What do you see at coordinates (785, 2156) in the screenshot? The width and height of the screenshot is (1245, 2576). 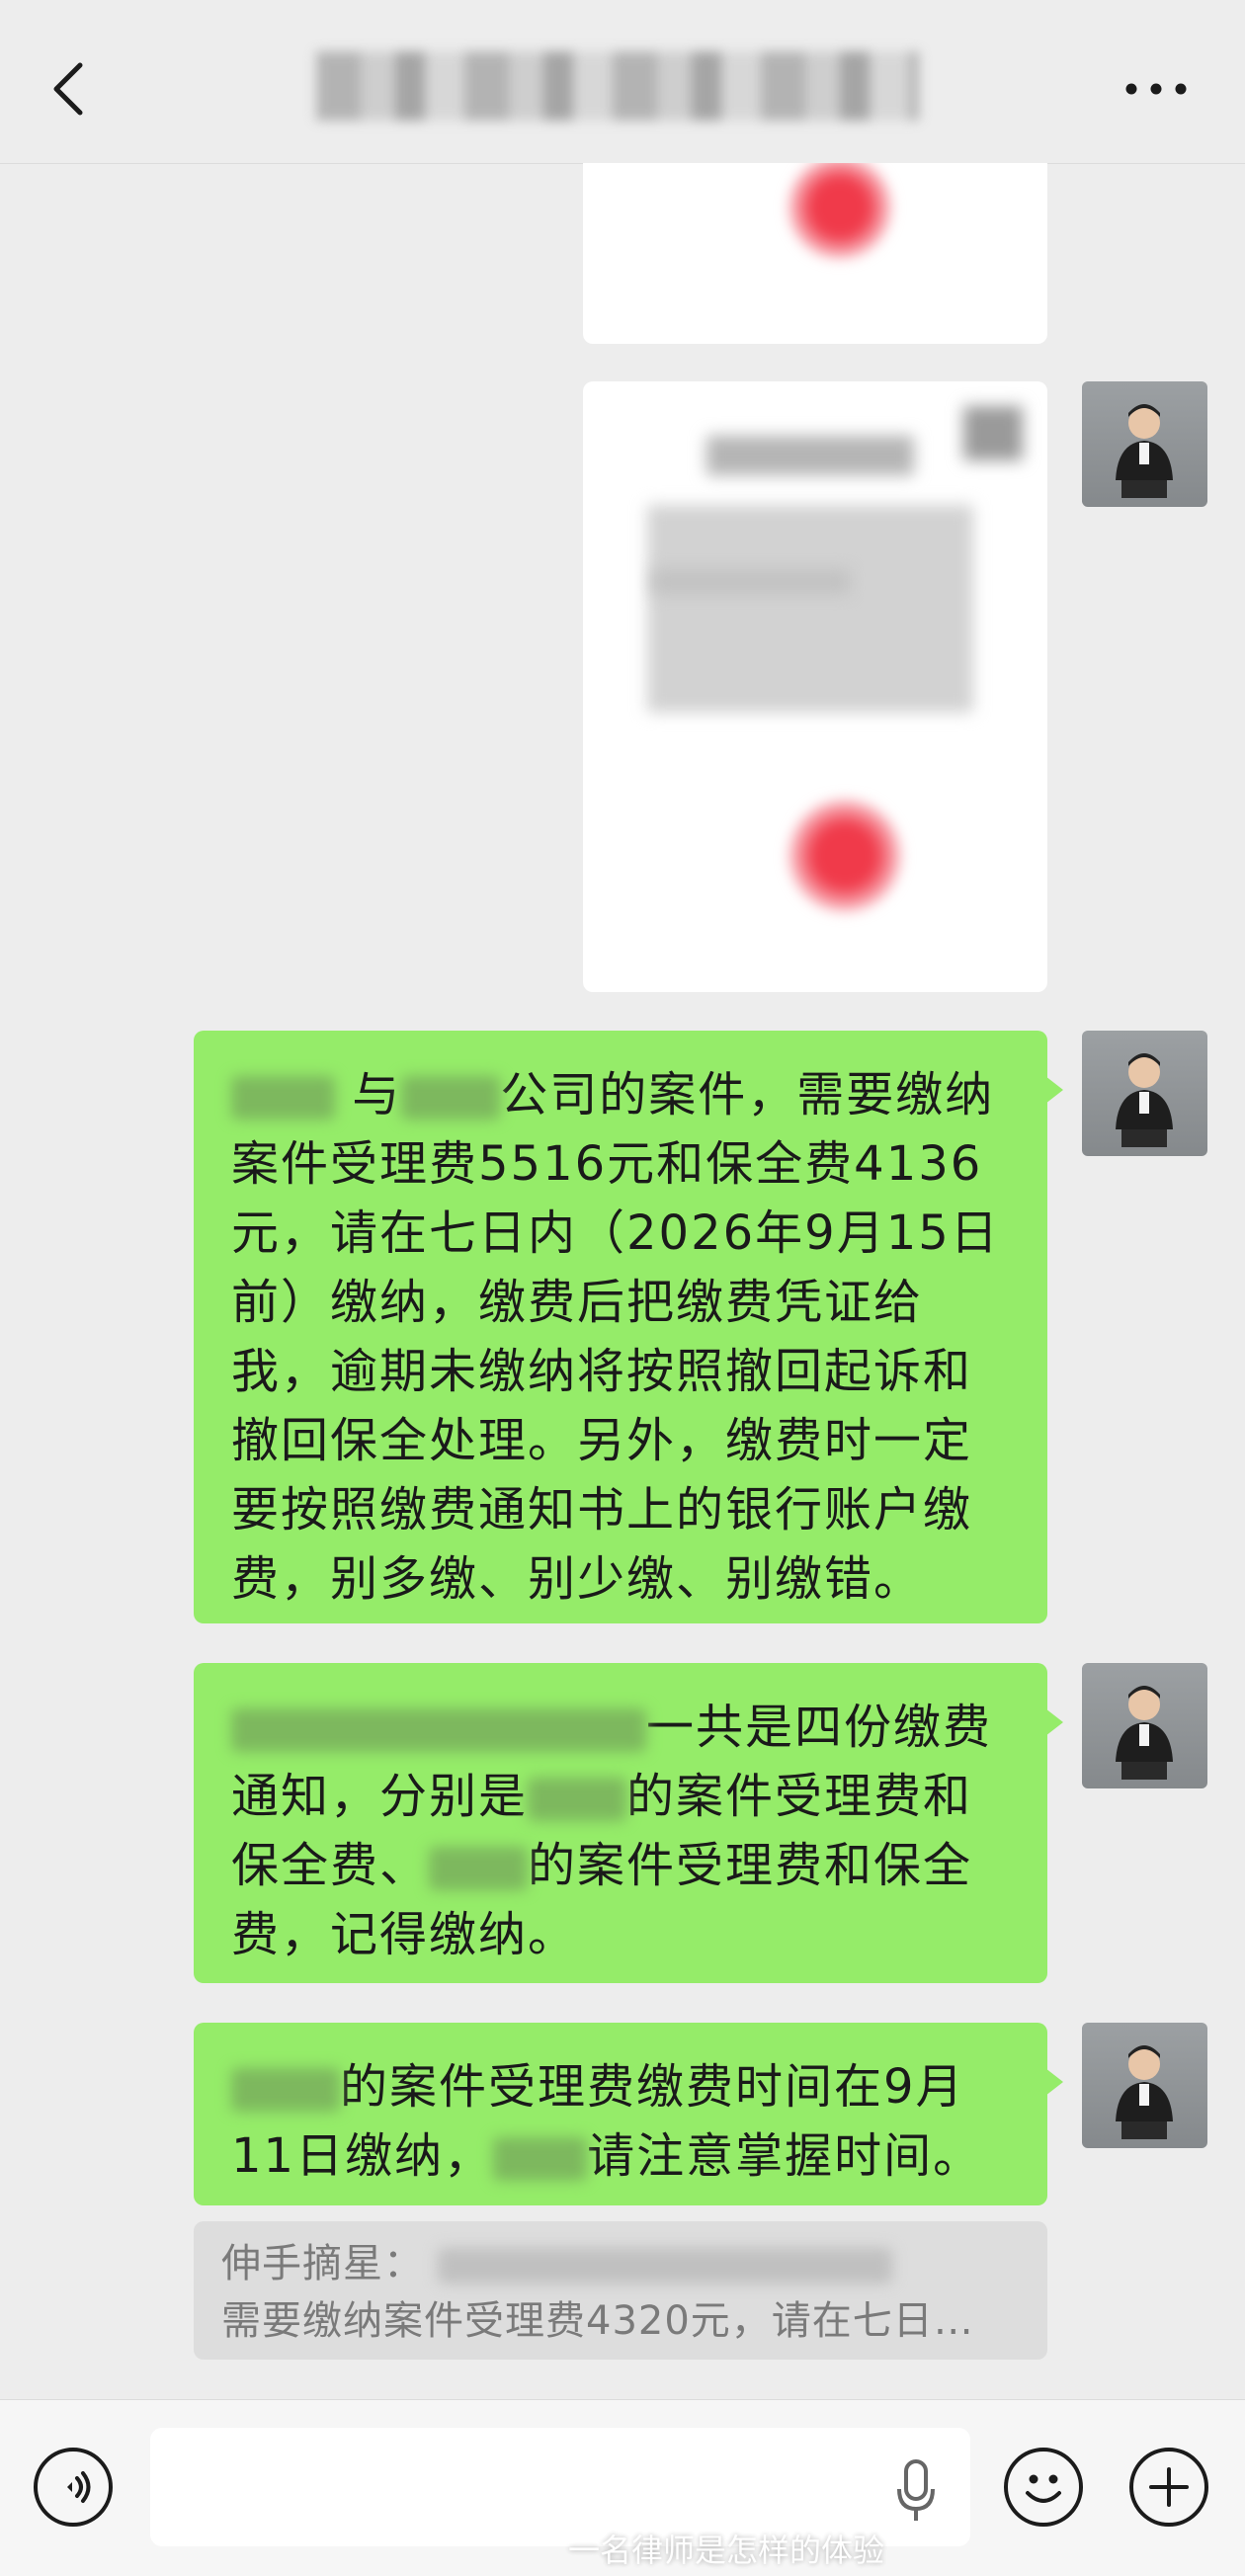 I see `message-text: 请注意掌握时间。` at bounding box center [785, 2156].